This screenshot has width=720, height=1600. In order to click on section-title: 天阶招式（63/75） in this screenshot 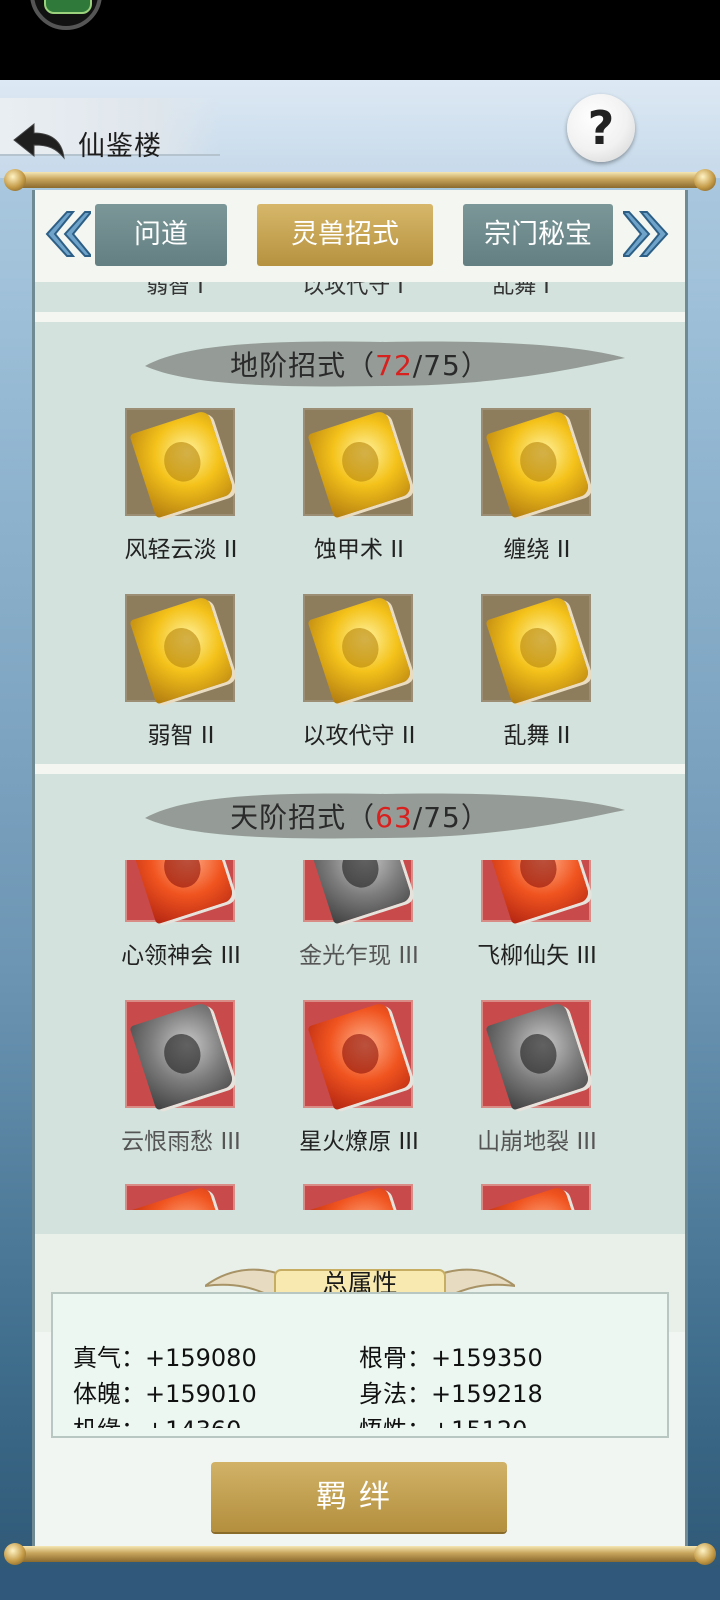, I will do `click(360, 817)`.